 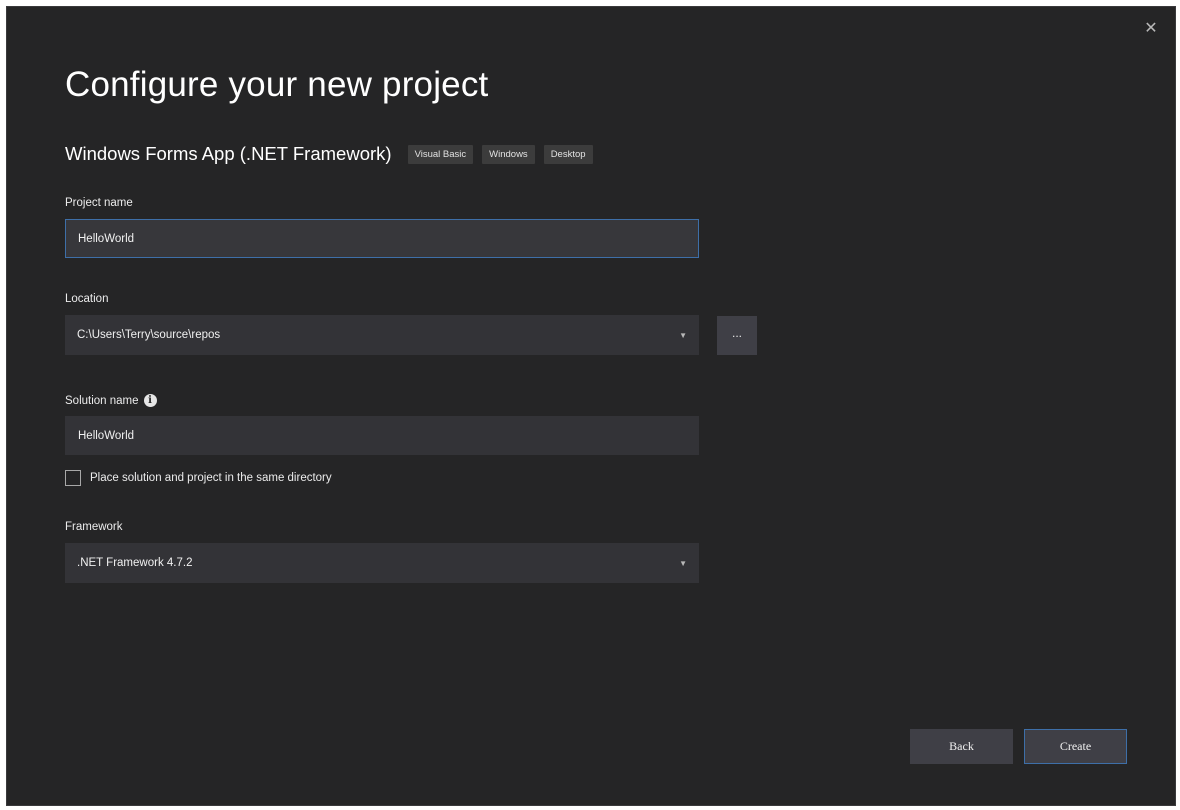 What do you see at coordinates (228, 153) in the screenshot?
I see `template-name: Windows Forms App (.NET Framework)` at bounding box center [228, 153].